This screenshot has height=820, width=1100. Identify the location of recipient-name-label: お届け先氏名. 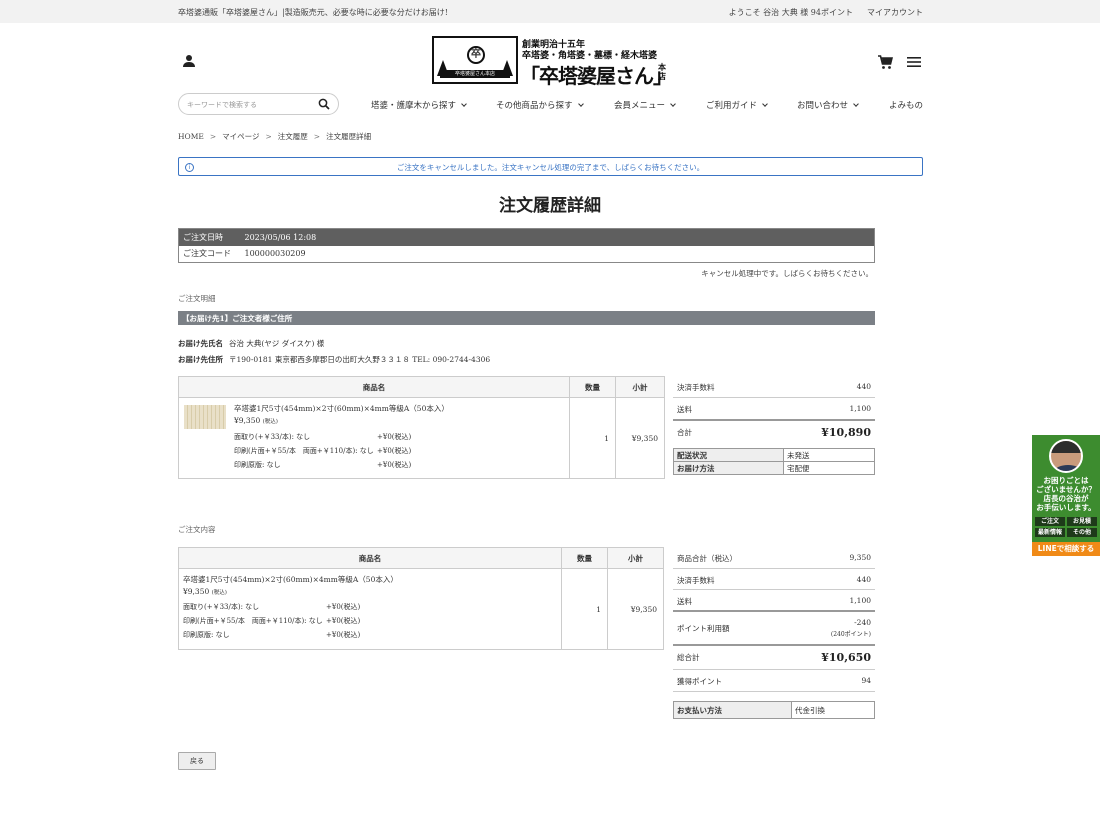
(200, 343).